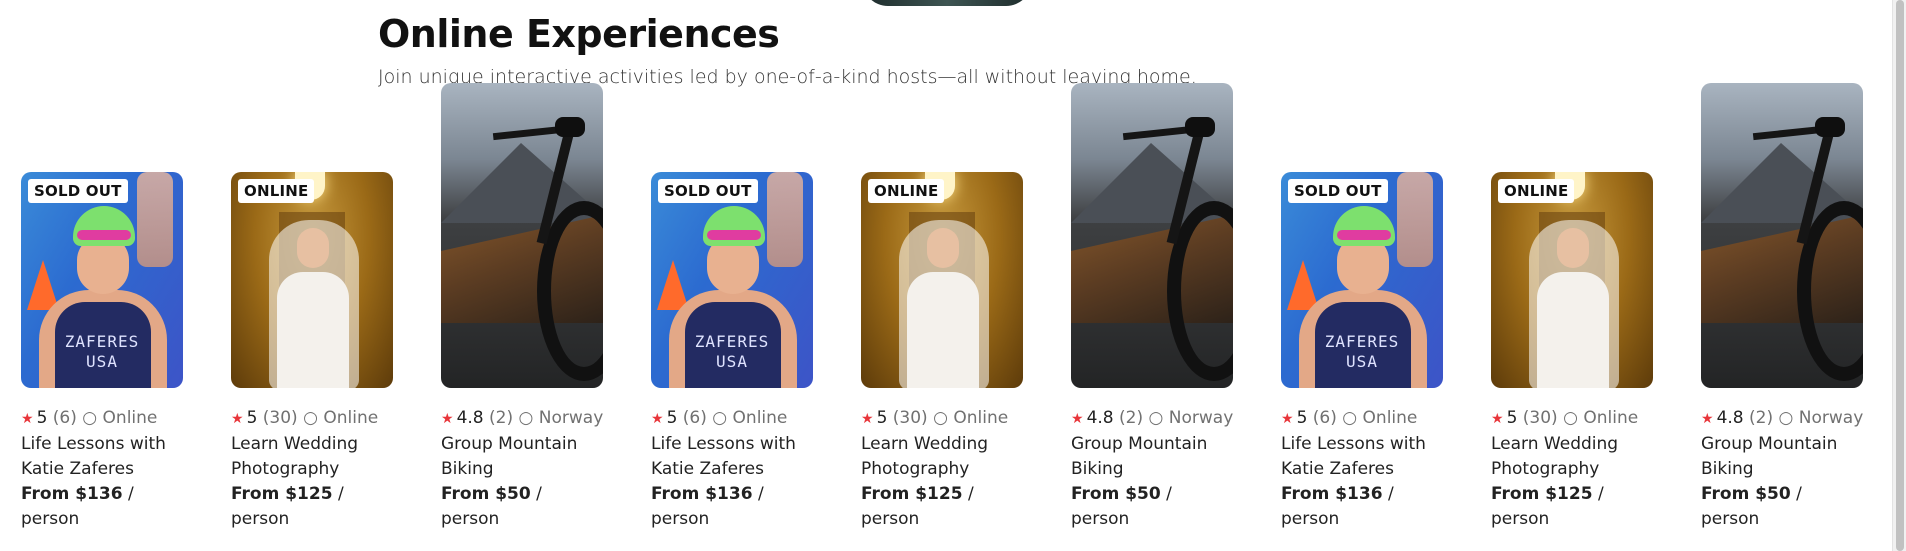 The image size is (1906, 551). Describe the element at coordinates (785, 219) in the screenshot. I see `background-runner` at that location.